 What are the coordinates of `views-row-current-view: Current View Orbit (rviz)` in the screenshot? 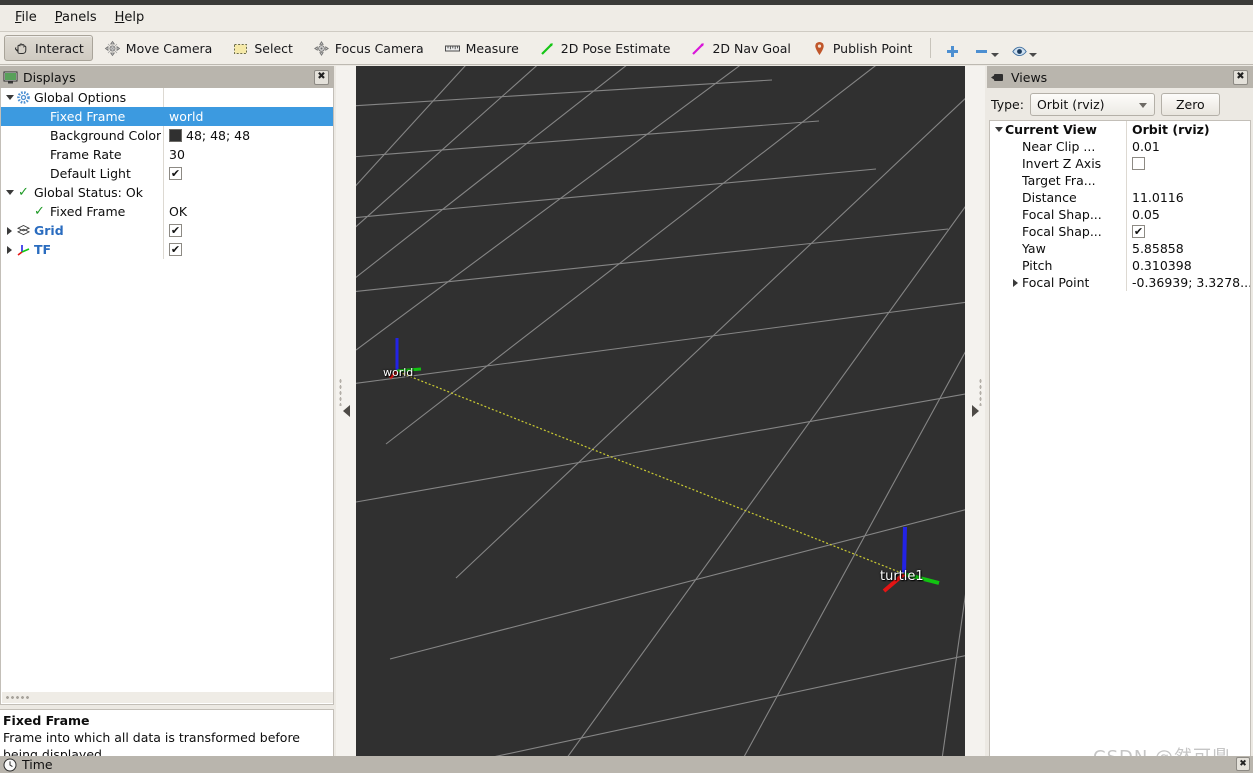 It's located at (1120, 129).